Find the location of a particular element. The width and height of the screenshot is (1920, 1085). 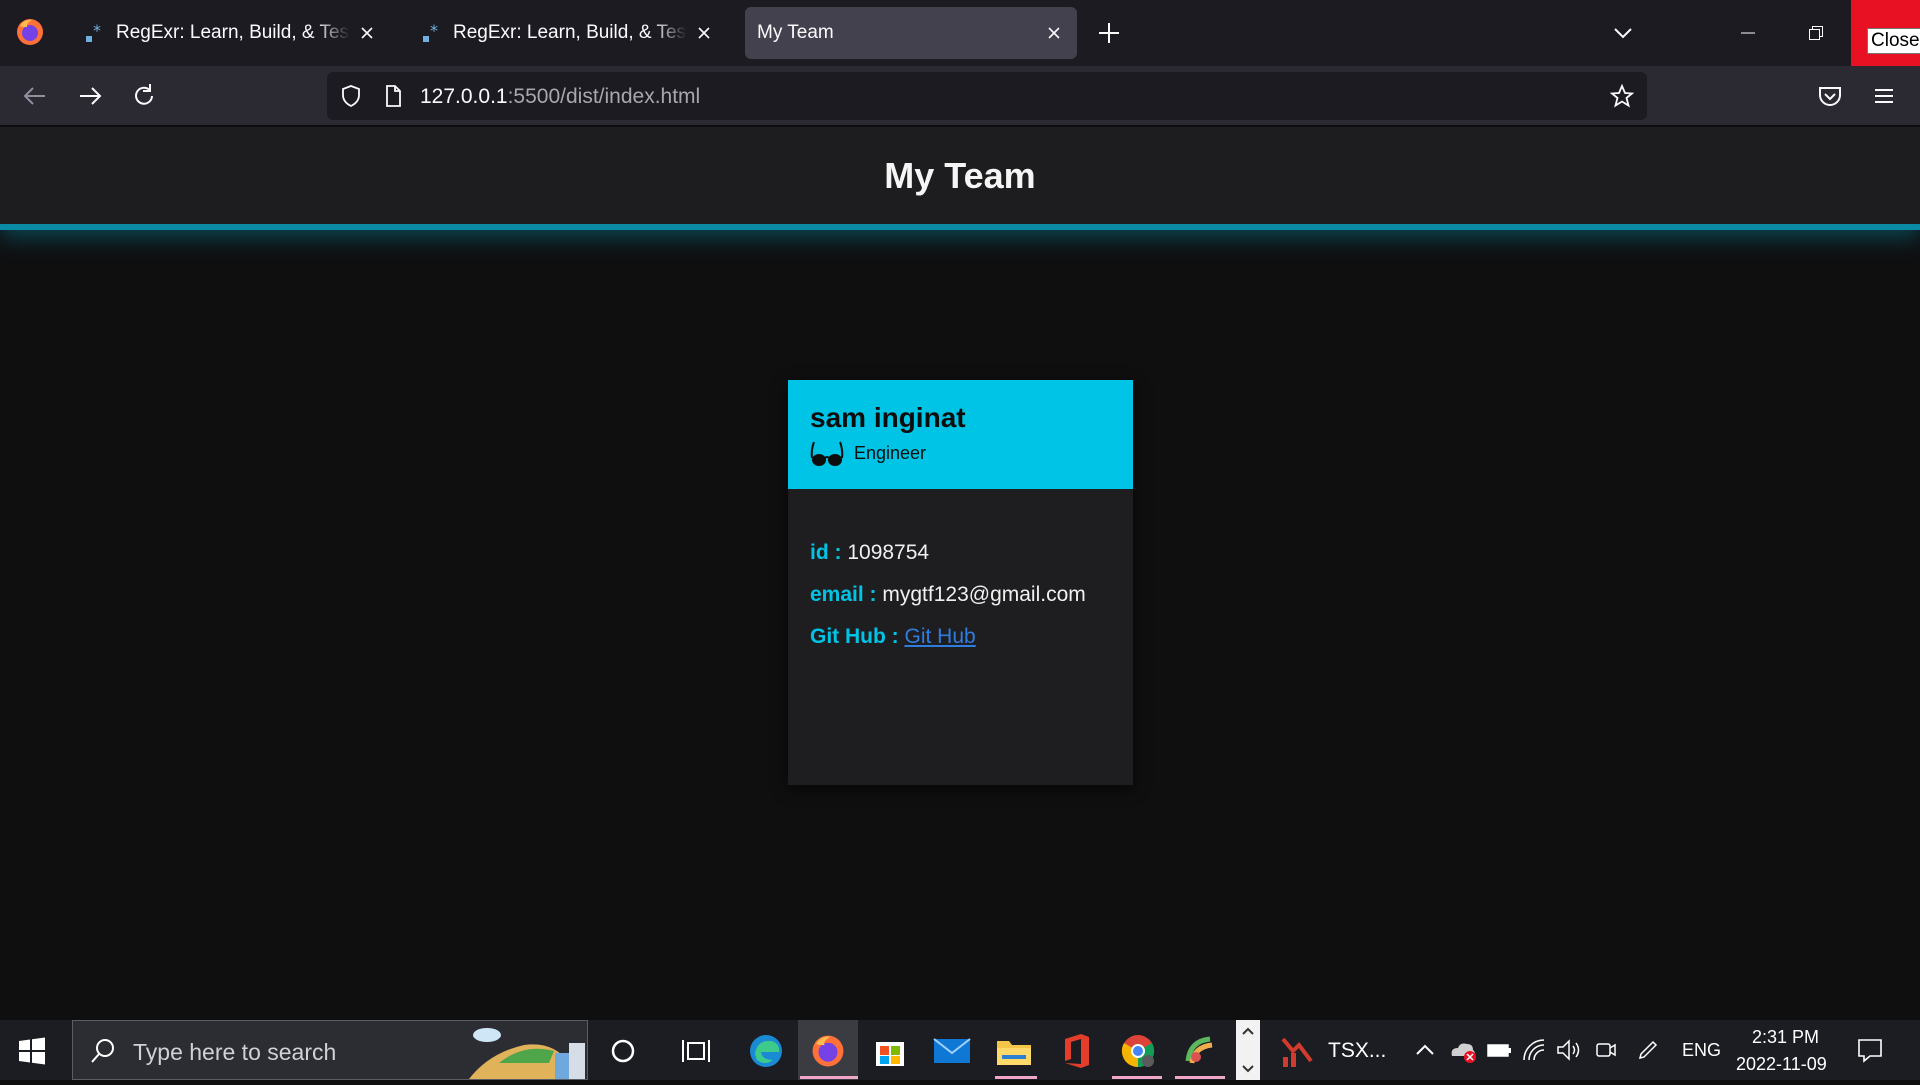

restore-button is located at coordinates (1816, 33).